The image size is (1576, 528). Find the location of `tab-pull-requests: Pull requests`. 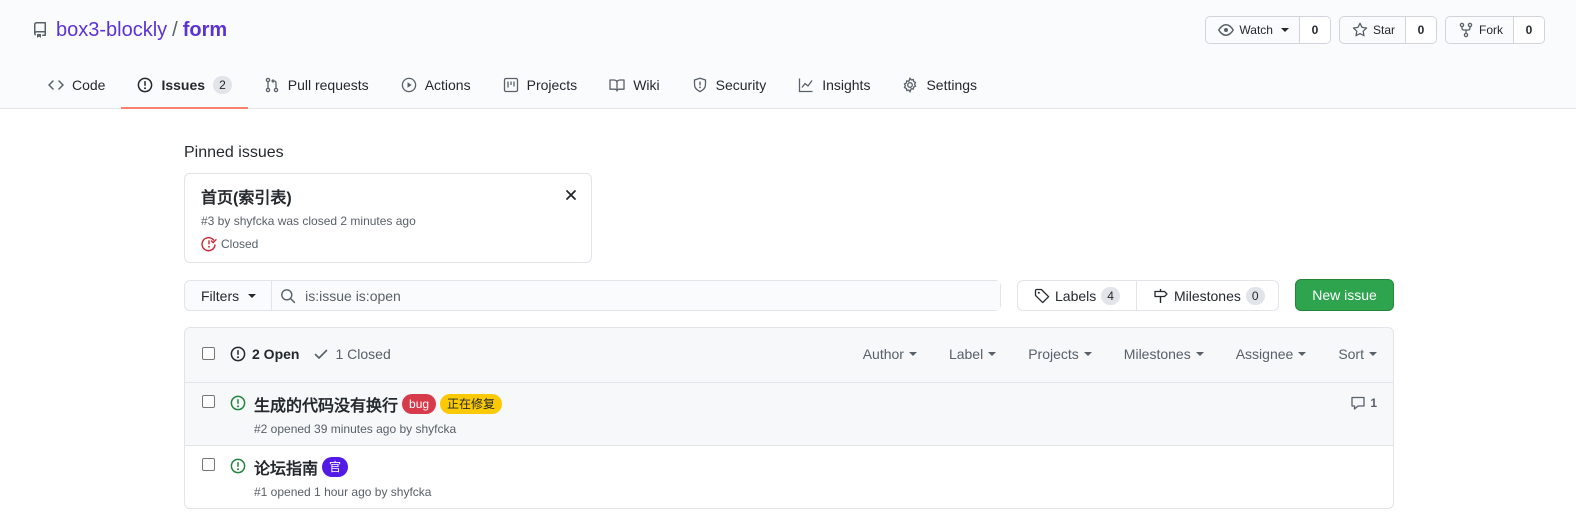

tab-pull-requests: Pull requests is located at coordinates (316, 84).